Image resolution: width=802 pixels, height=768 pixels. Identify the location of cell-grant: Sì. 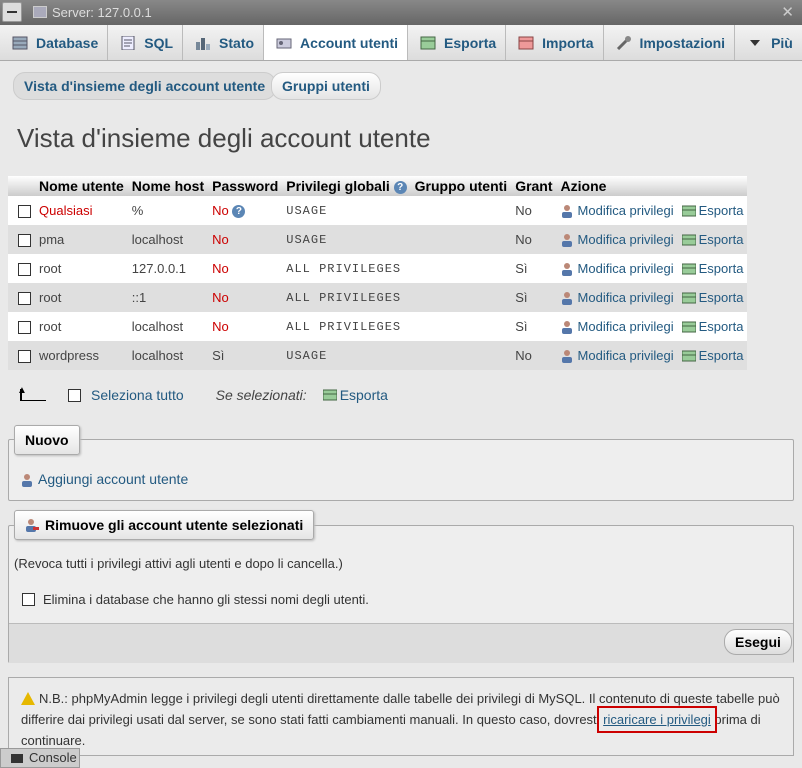
(534, 297).